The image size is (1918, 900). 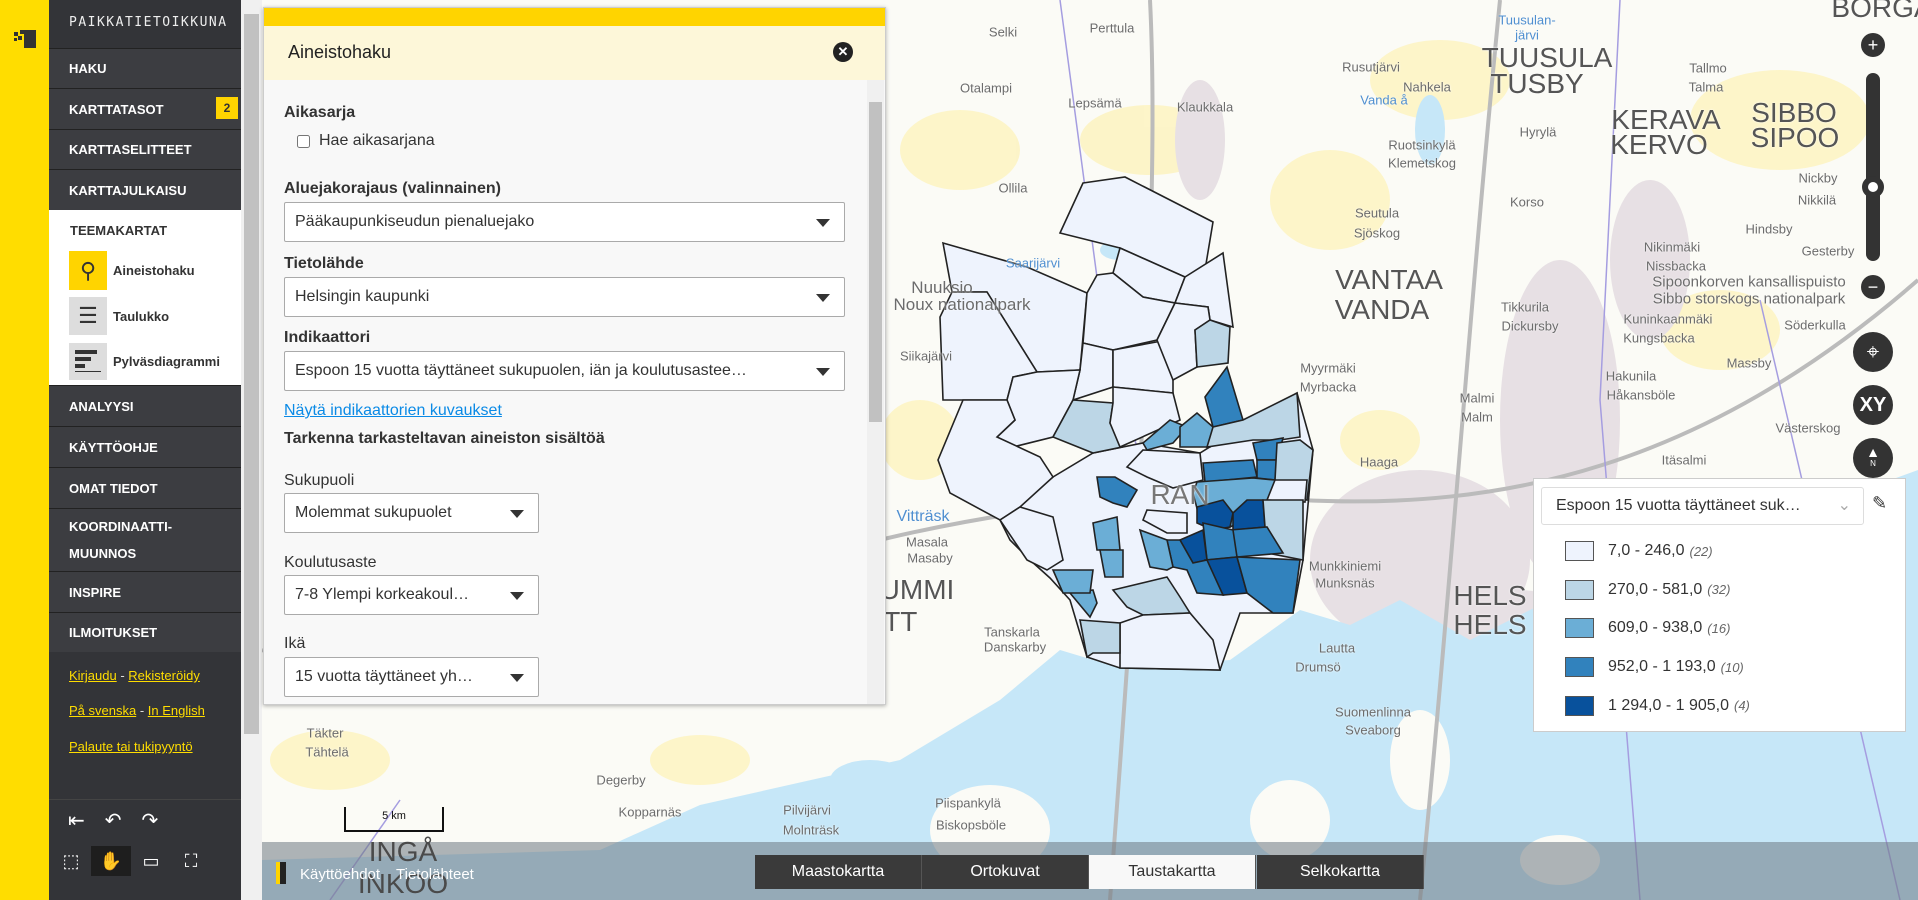 What do you see at coordinates (151, 861) in the screenshot?
I see `measure-line-icon: ▭` at bounding box center [151, 861].